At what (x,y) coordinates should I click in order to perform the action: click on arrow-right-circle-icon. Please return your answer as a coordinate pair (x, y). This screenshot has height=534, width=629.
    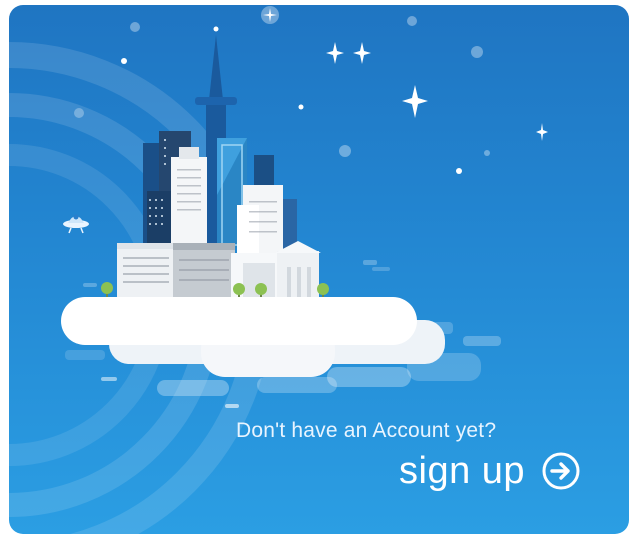
    Looking at the image, I should click on (561, 471).